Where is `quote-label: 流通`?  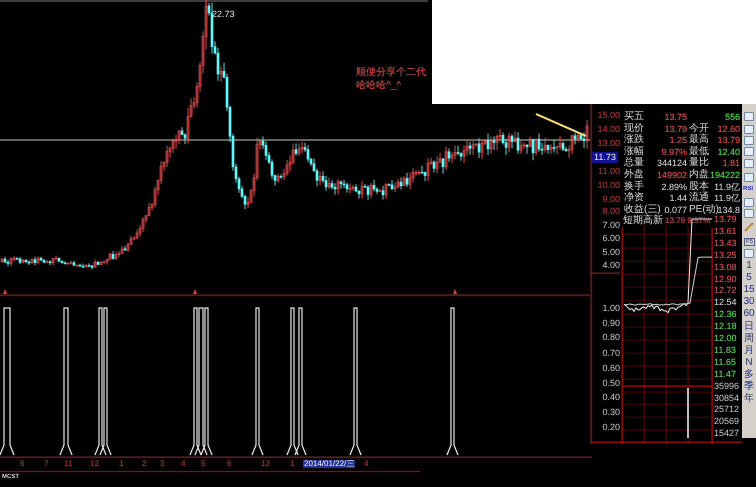 quote-label: 流通 is located at coordinates (699, 198).